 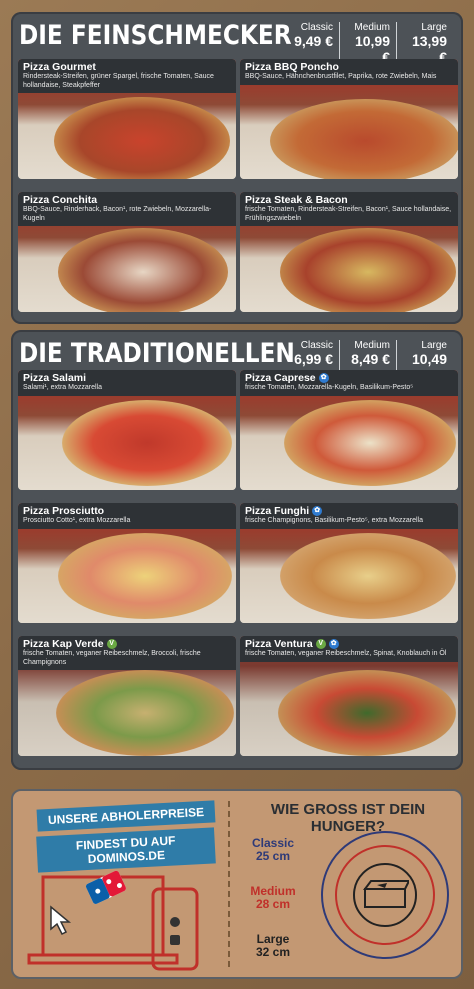 What do you see at coordinates (60, 200) in the screenshot?
I see `pizza-name: Pizza Conchita` at bounding box center [60, 200].